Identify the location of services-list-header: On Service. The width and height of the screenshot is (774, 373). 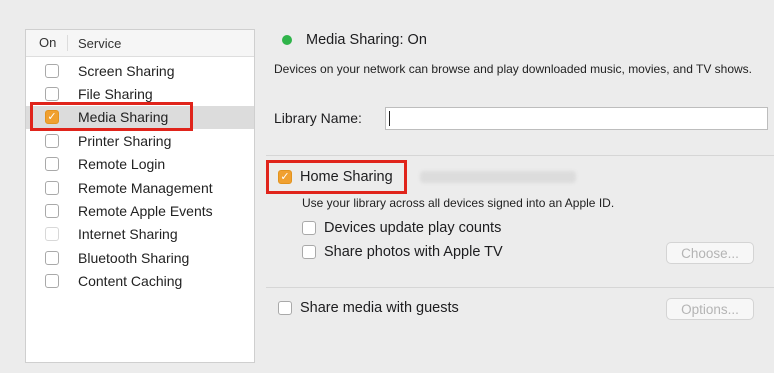
(140, 43).